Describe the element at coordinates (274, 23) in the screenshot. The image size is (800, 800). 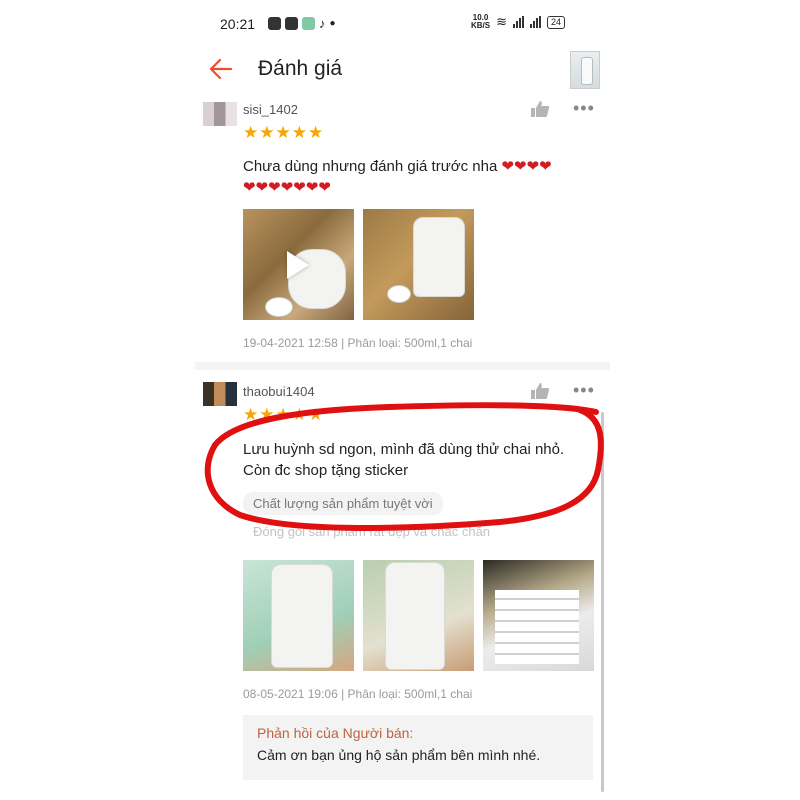
I see `zalo-icon` at that location.